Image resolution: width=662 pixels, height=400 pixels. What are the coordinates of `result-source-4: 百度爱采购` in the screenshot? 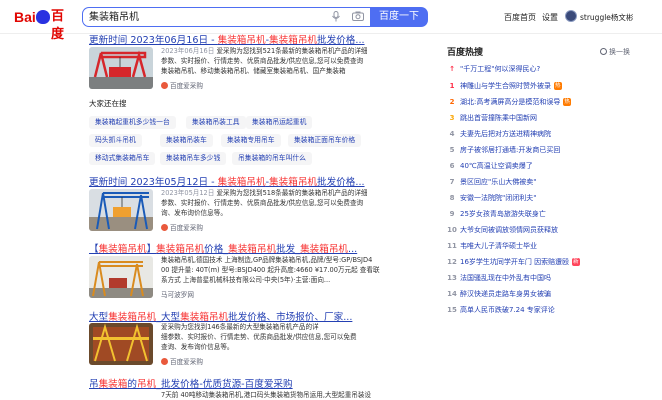 It's located at (182, 361).